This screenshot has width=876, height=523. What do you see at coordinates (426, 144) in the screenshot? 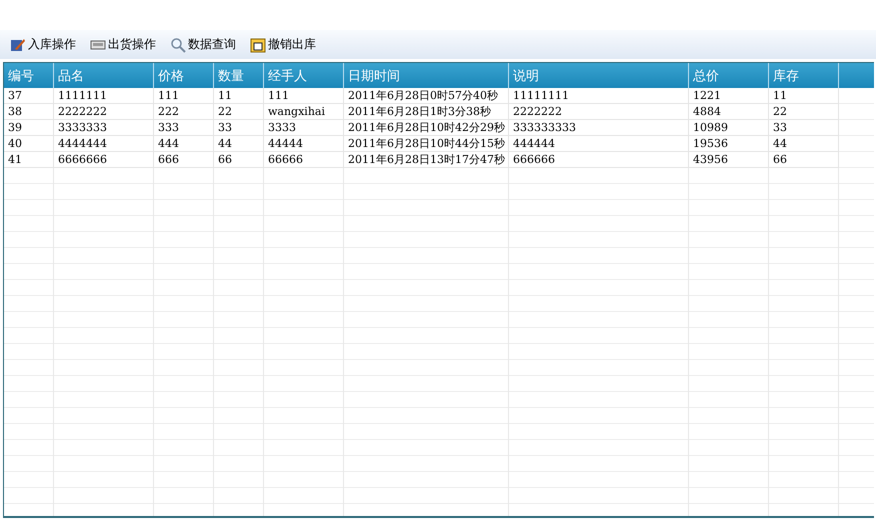
I see `table-cell: 2011年6月28日10时44分15秒` at bounding box center [426, 144].